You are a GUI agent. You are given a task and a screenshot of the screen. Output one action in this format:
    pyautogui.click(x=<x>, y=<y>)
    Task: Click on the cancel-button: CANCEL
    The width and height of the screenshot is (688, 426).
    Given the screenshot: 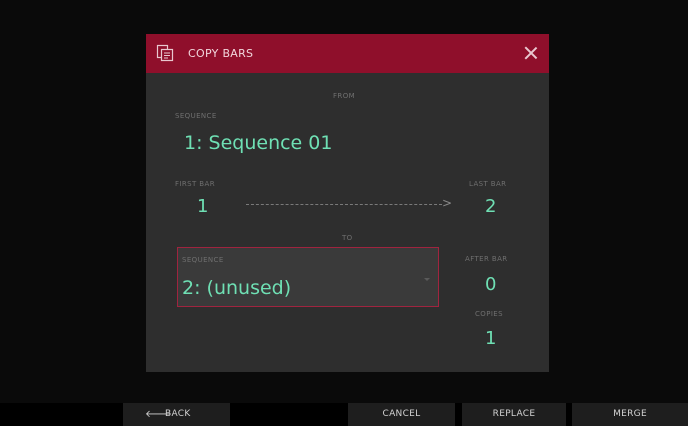 What is the action you would take?
    pyautogui.click(x=401, y=414)
    